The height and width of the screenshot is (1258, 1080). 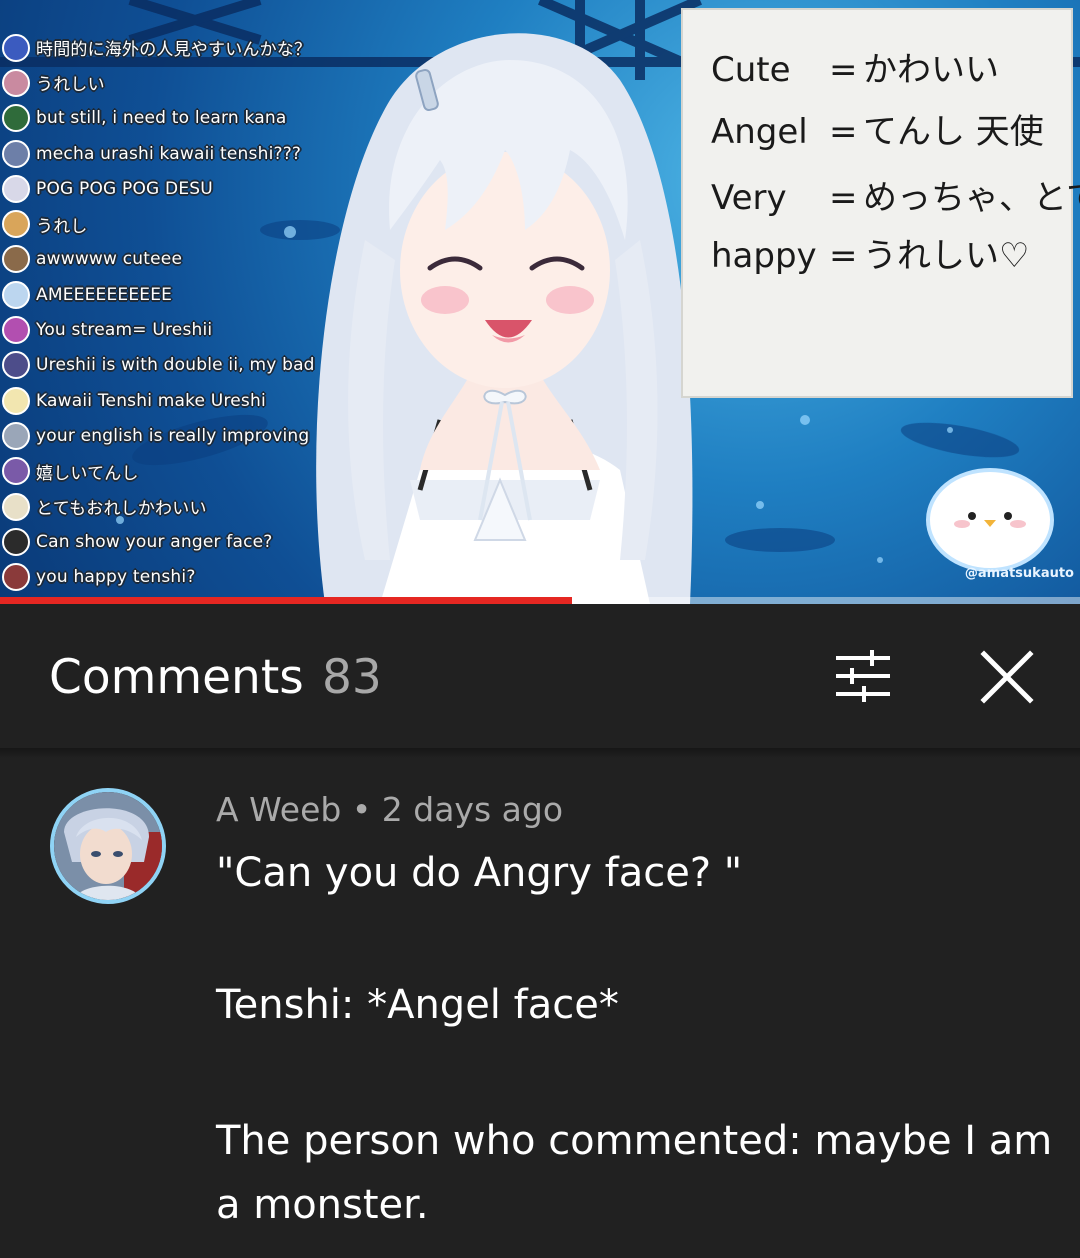 What do you see at coordinates (759, 132) in the screenshot?
I see `whiteboard-term: Angel` at bounding box center [759, 132].